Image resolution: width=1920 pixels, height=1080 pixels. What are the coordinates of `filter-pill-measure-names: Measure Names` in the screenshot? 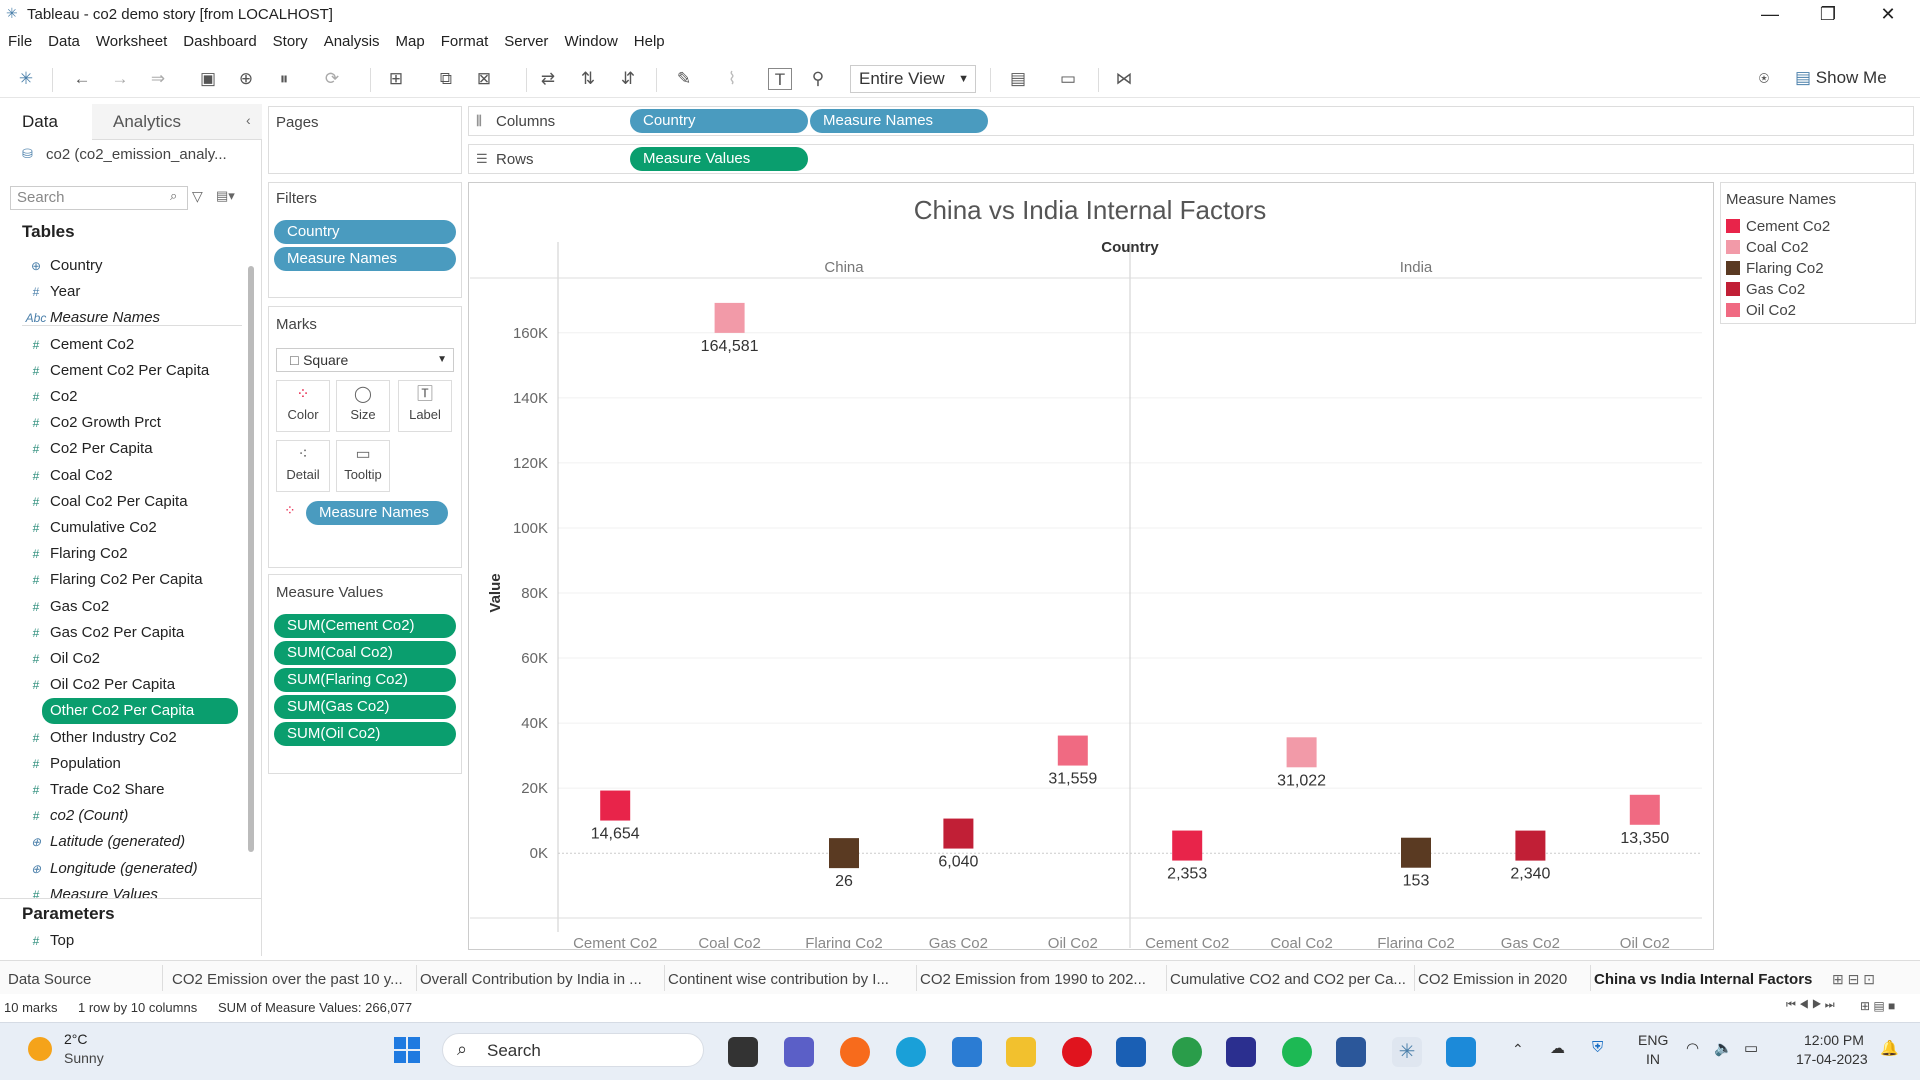 It's located at (365, 259).